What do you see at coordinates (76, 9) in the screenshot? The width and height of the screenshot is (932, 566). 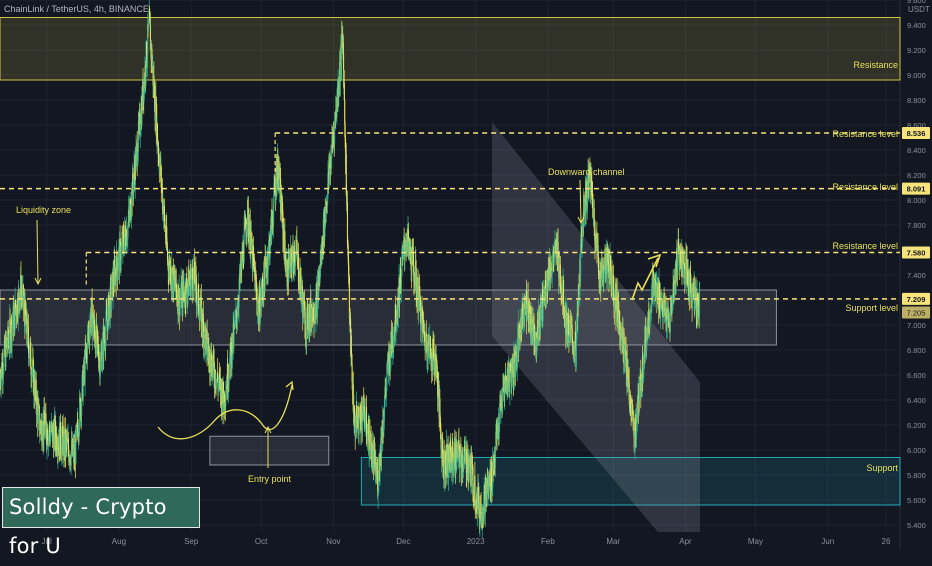 I see `symbol-header: ChainLink / TetherUS, 4h, BINANCE` at bounding box center [76, 9].